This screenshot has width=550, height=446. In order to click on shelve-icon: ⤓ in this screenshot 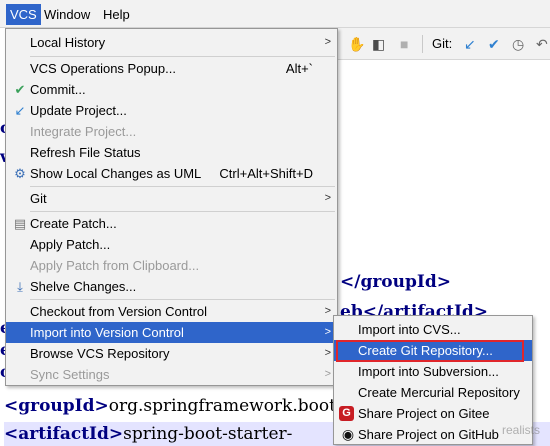, I will do `click(20, 286)`.